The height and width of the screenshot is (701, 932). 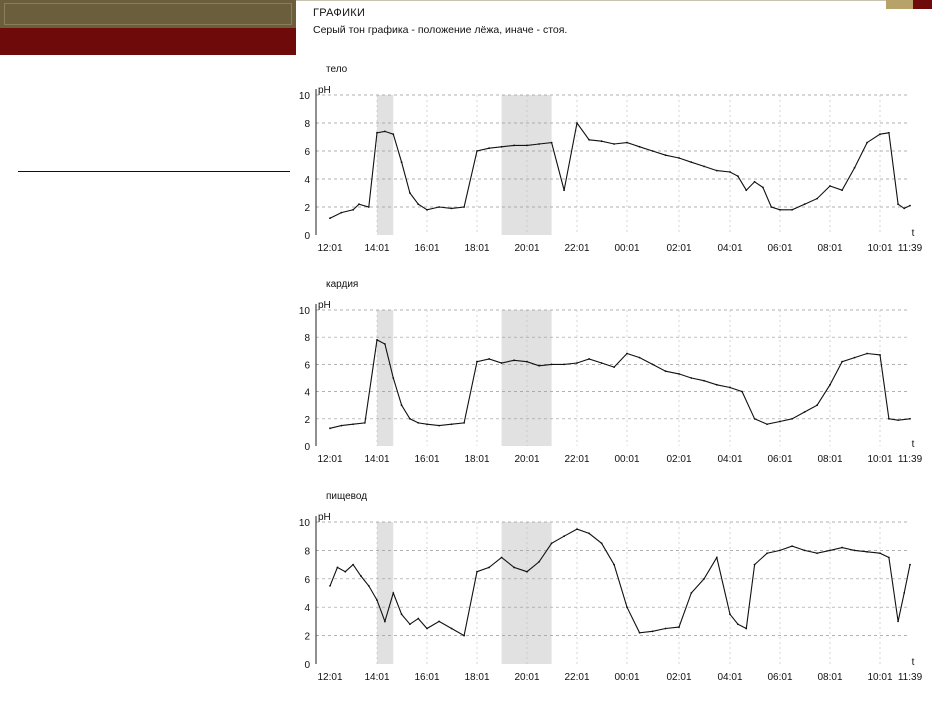 I want to click on chart-title: кардия, so click(x=342, y=284).